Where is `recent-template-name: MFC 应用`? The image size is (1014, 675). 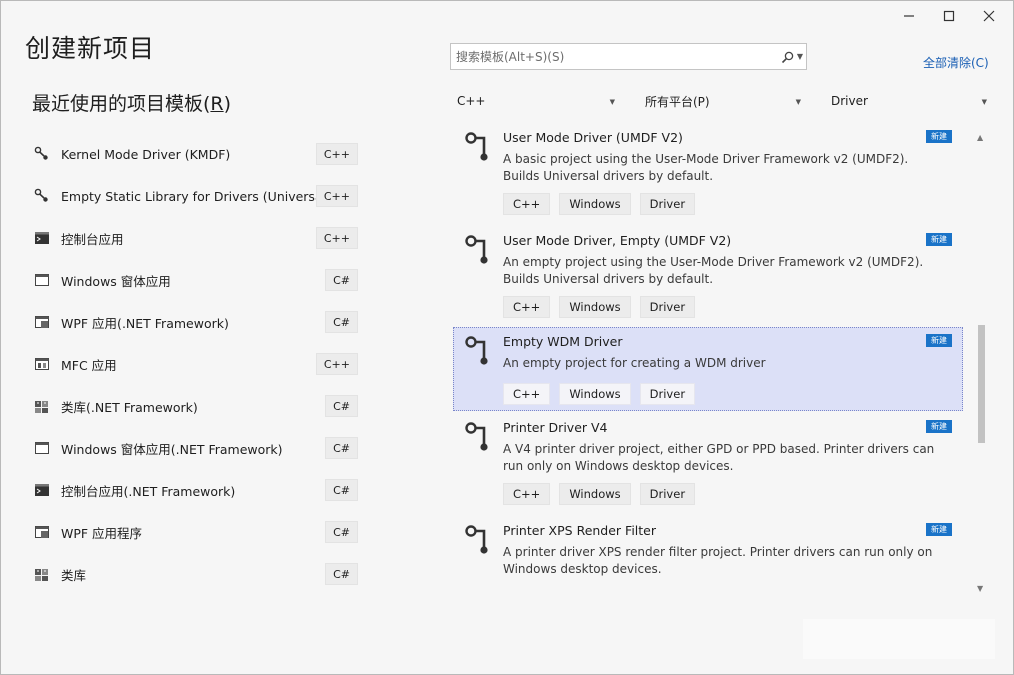 recent-template-name: MFC 应用 is located at coordinates (89, 365).